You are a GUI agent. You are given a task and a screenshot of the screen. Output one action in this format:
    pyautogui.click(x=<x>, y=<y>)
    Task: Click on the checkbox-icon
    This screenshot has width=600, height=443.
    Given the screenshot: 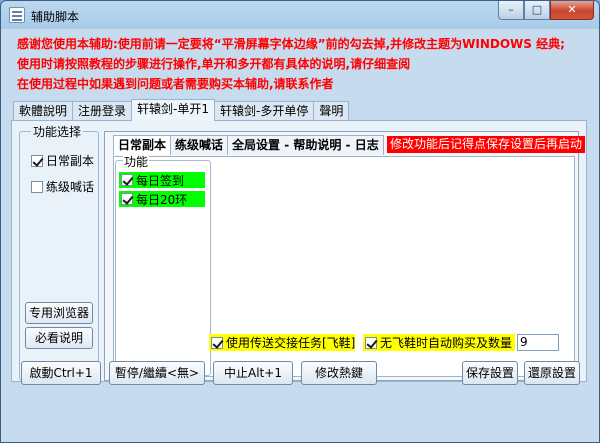 What is the action you would take?
    pyautogui.click(x=37, y=186)
    